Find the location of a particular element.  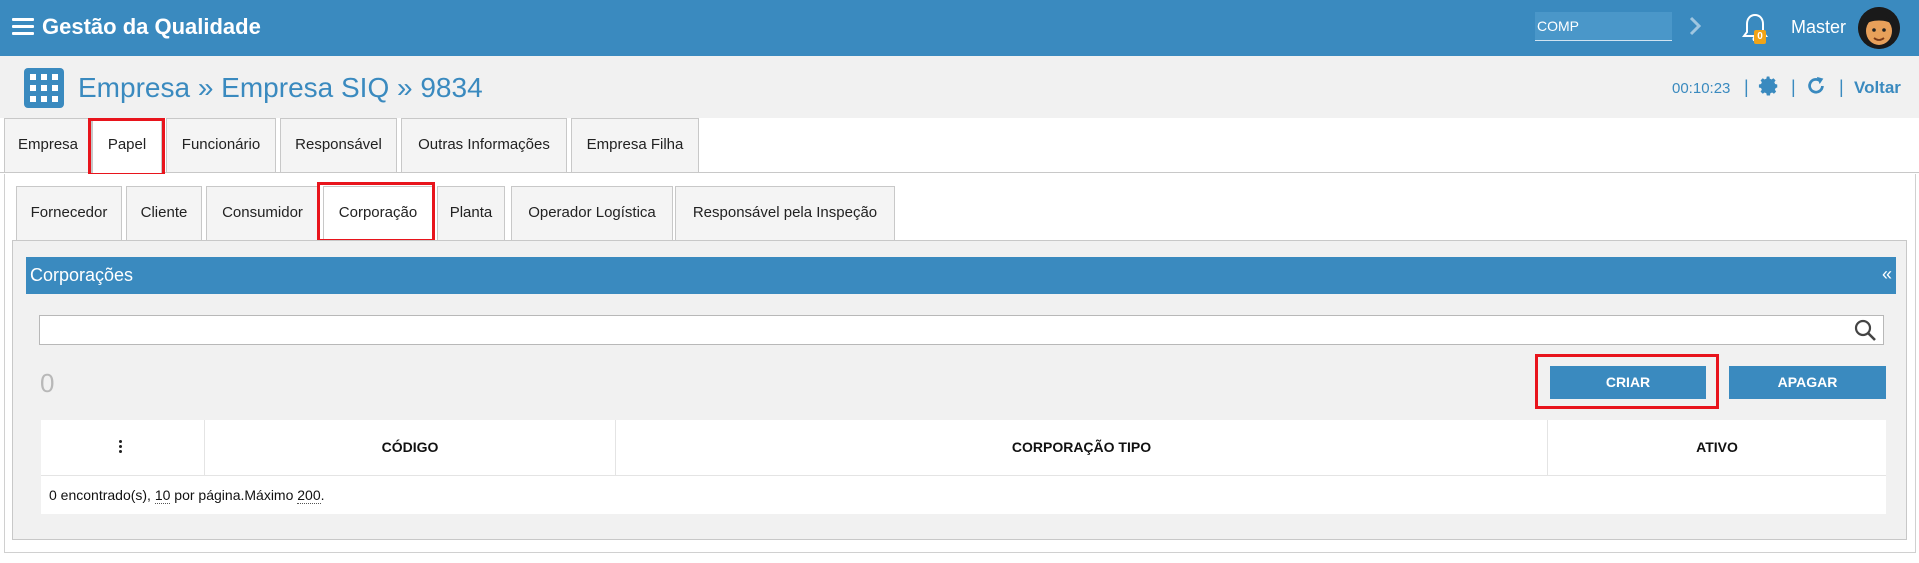

panel-title: Corporações is located at coordinates (82, 275).